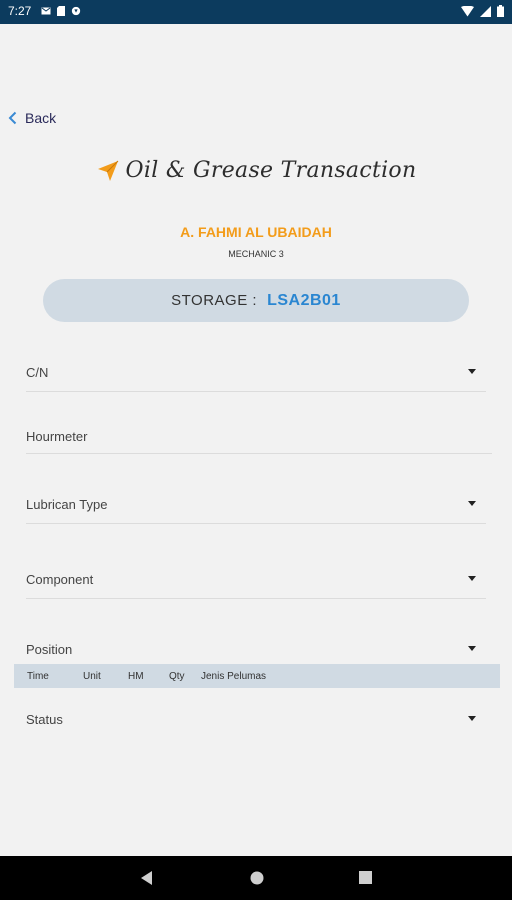  Describe the element at coordinates (234, 676) in the screenshot. I see `column-header-jenis-pelumas: Jenis Pelumas` at that location.